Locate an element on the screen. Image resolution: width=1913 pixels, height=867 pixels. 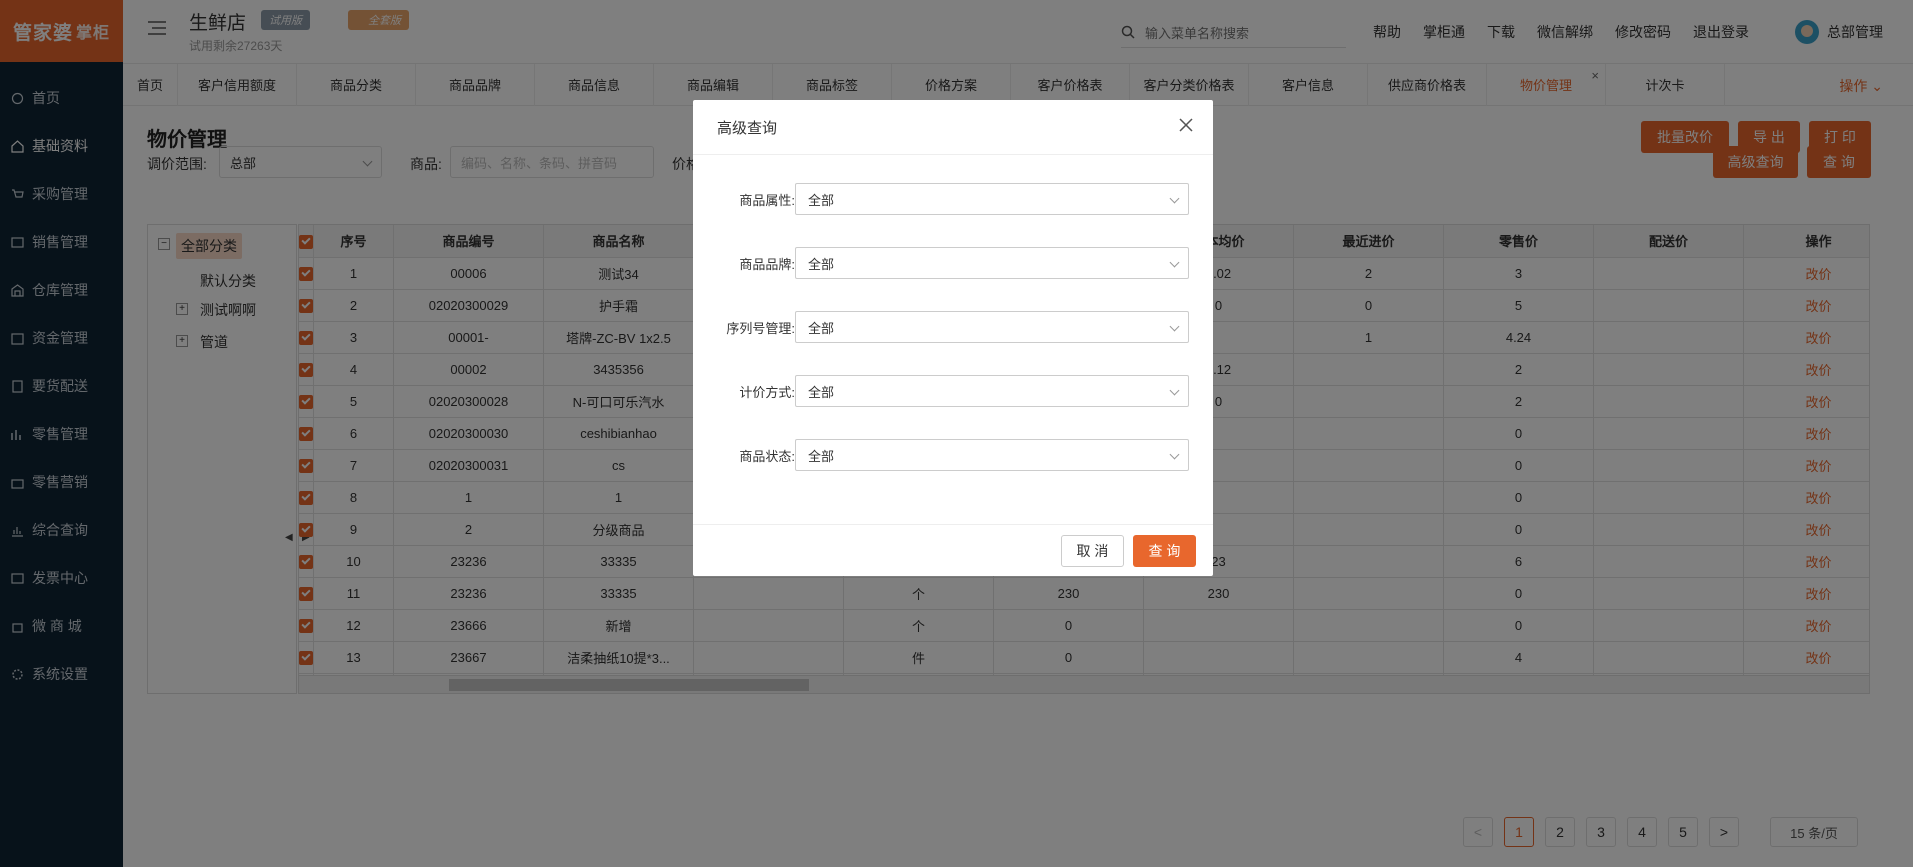
field-status: 商品状态: 全部 is located at coordinates (953, 455).